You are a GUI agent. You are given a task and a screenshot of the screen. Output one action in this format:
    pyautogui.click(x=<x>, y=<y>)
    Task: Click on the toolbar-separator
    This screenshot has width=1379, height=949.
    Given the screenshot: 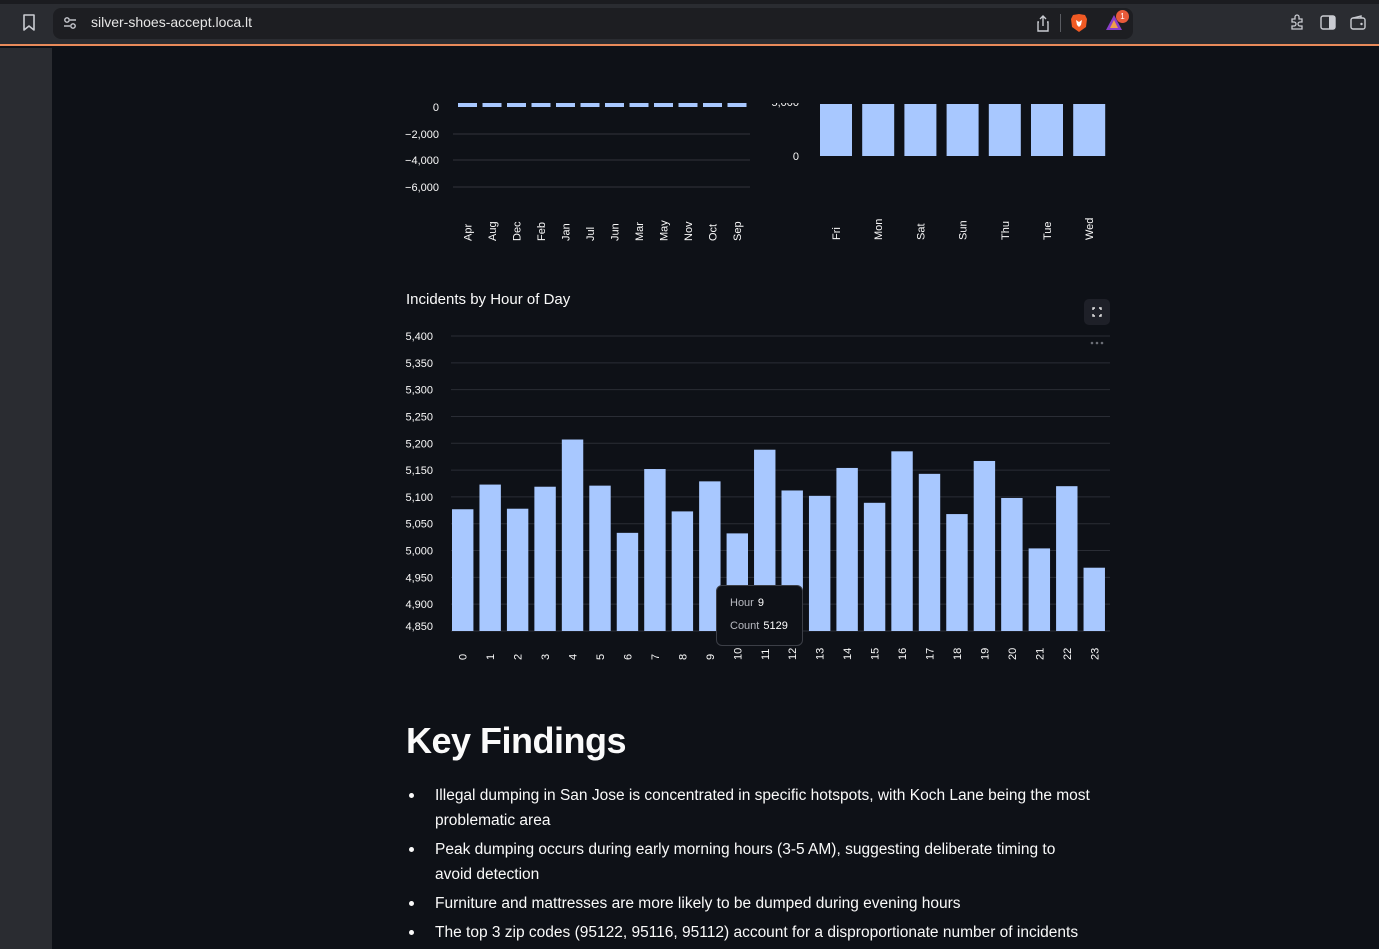 What is the action you would take?
    pyautogui.click(x=1060, y=23)
    